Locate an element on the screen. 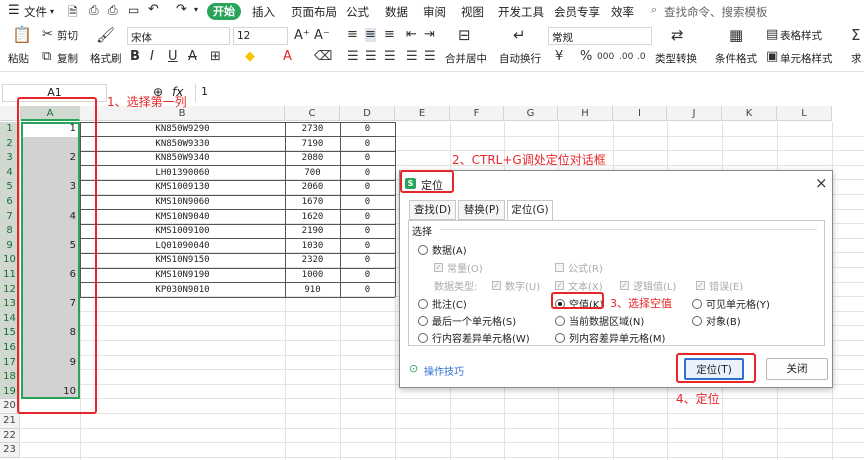 This screenshot has width=864, height=460. formula-input: 1 is located at coordinates (528, 93).